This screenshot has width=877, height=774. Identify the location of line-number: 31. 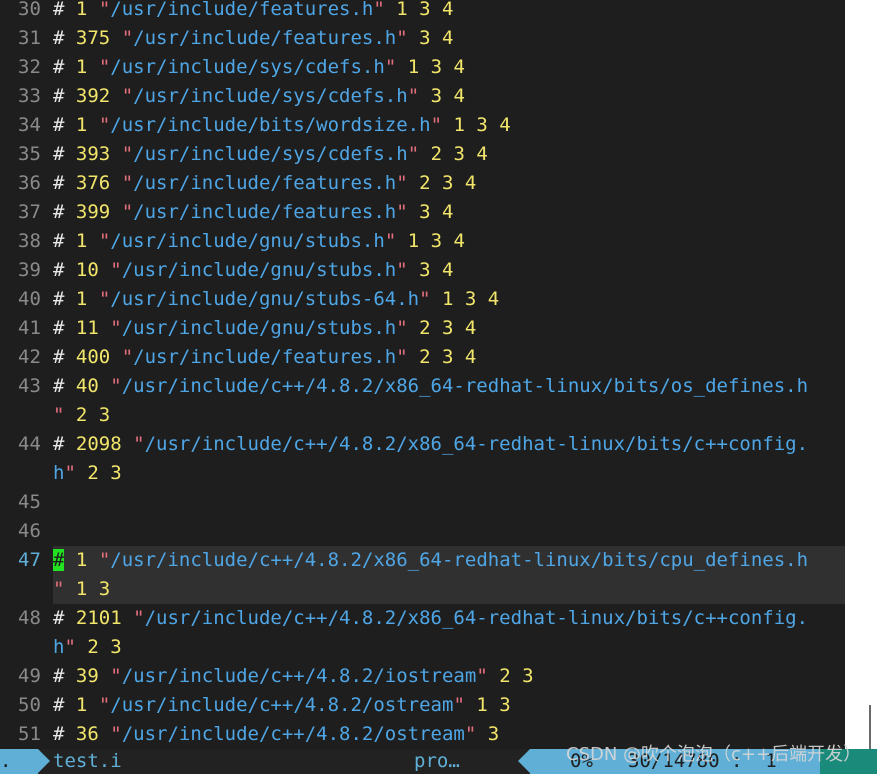
(29, 38).